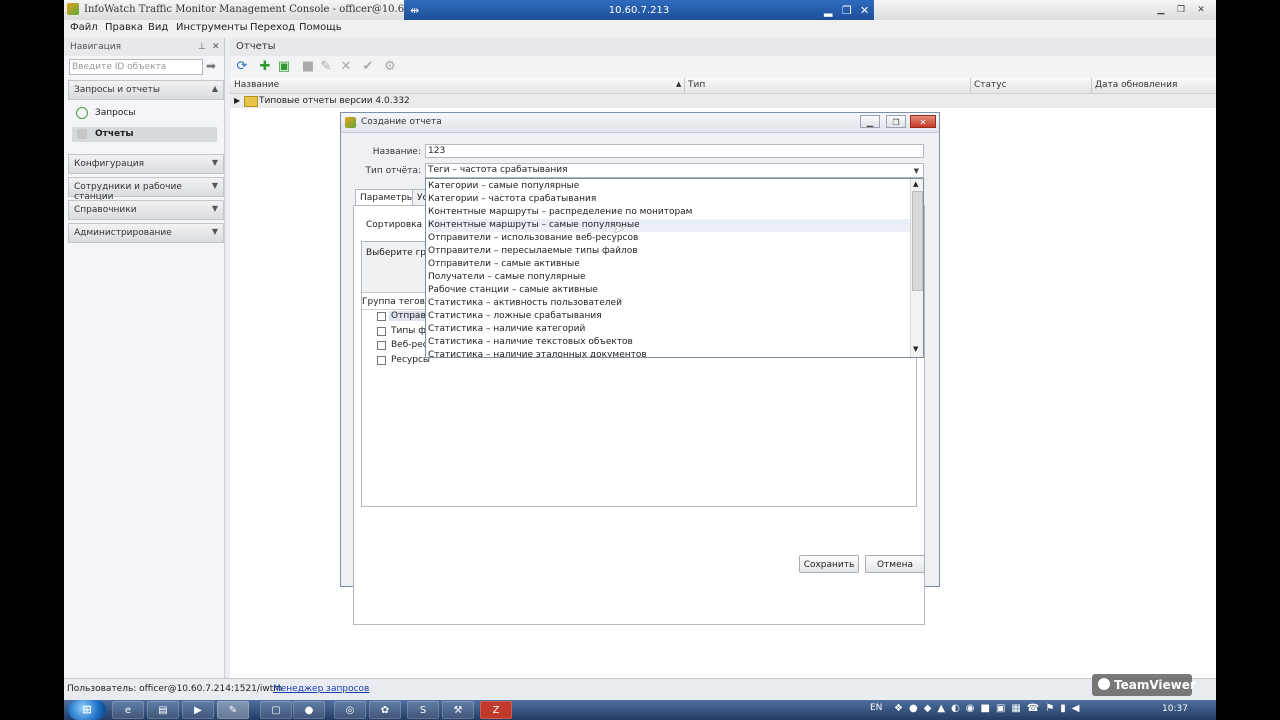  What do you see at coordinates (458, 710) in the screenshot?
I see `tools-icon: ⚒` at bounding box center [458, 710].